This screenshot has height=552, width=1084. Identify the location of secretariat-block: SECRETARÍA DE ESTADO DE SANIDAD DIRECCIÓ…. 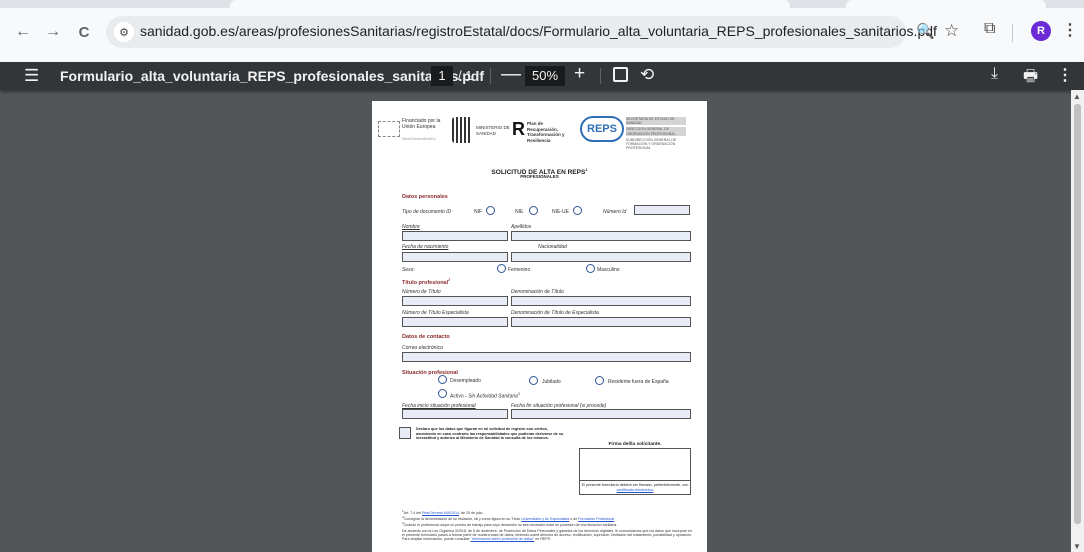
(656, 134).